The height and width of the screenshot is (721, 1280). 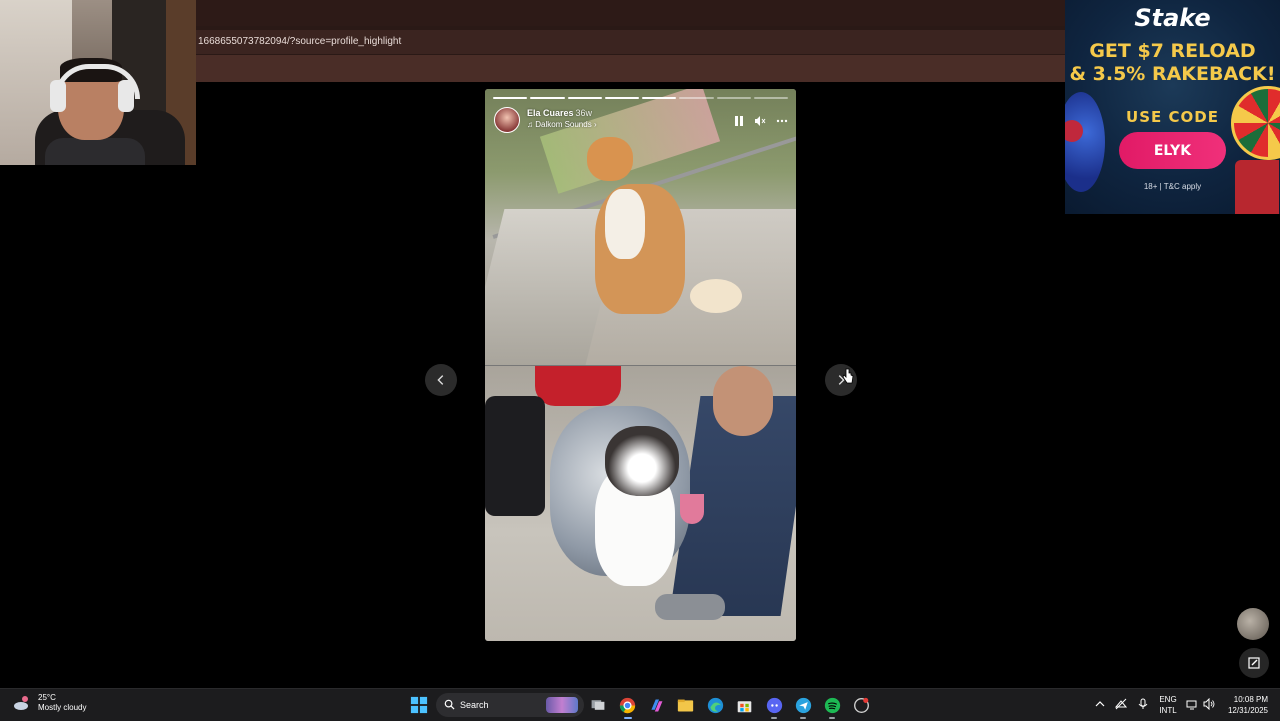 I want to click on corgi-photo, so click(x=640, y=227).